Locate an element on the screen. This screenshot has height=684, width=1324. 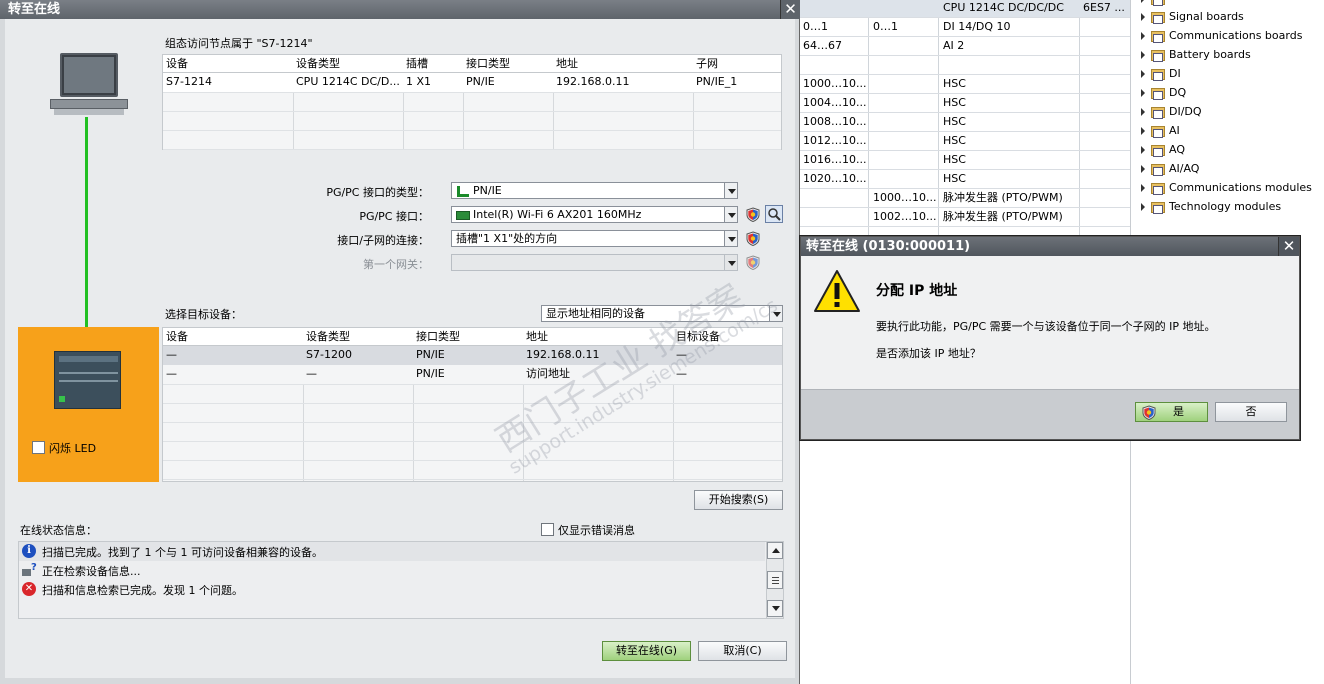
no-button: 否 is located at coordinates (1251, 412).